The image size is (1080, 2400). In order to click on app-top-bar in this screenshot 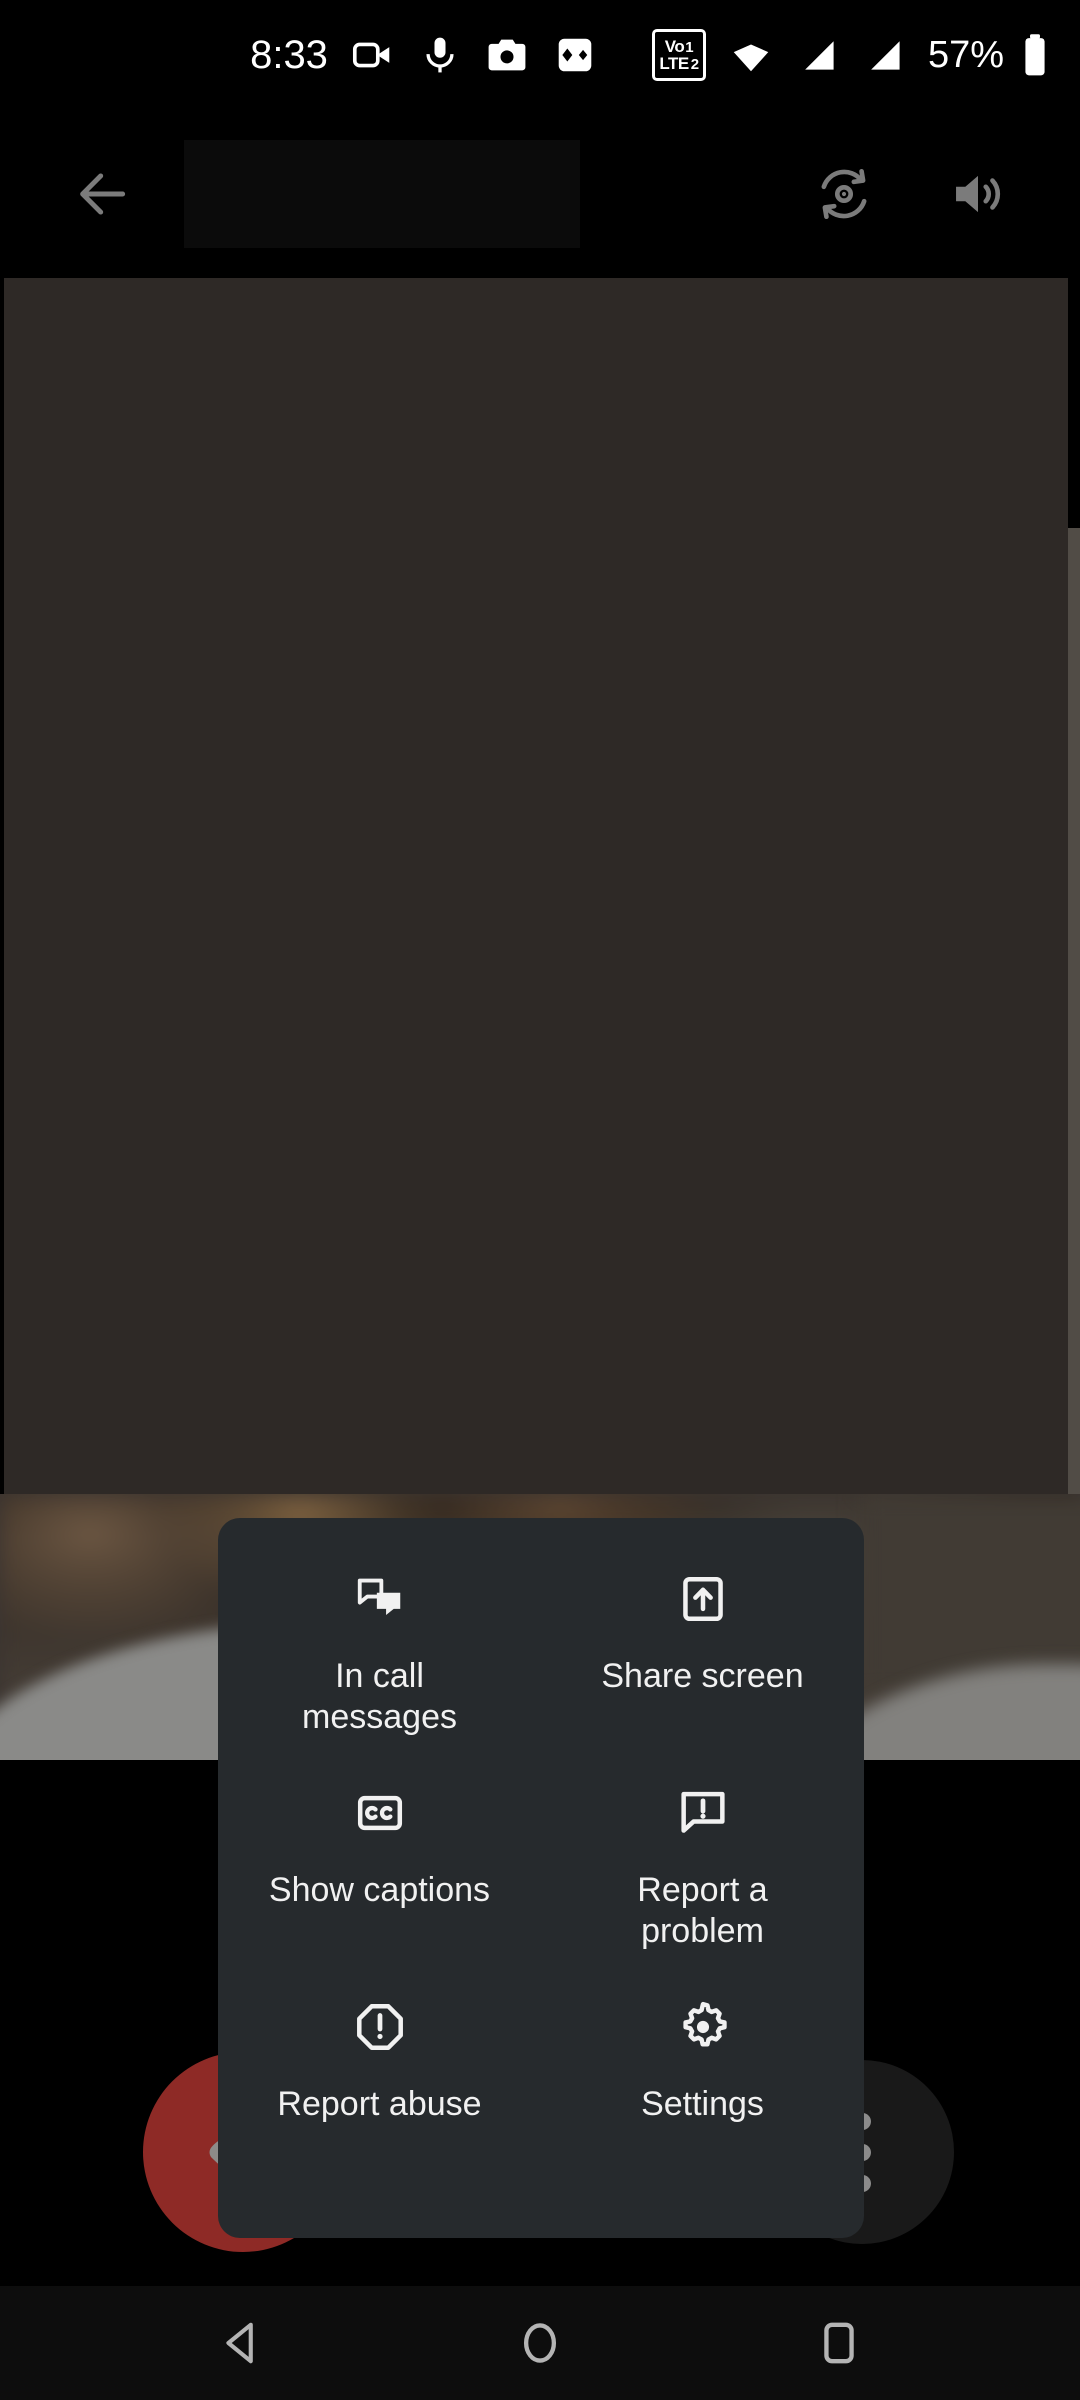, I will do `click(540, 194)`.